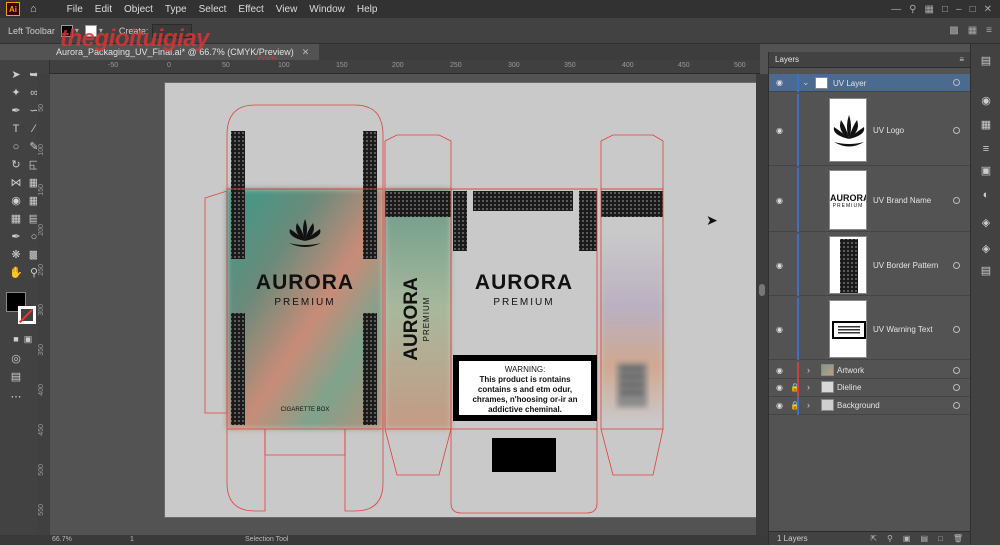 This screenshot has width=1000, height=545. I want to click on delete-layer-icon: 🗑, so click(958, 538).